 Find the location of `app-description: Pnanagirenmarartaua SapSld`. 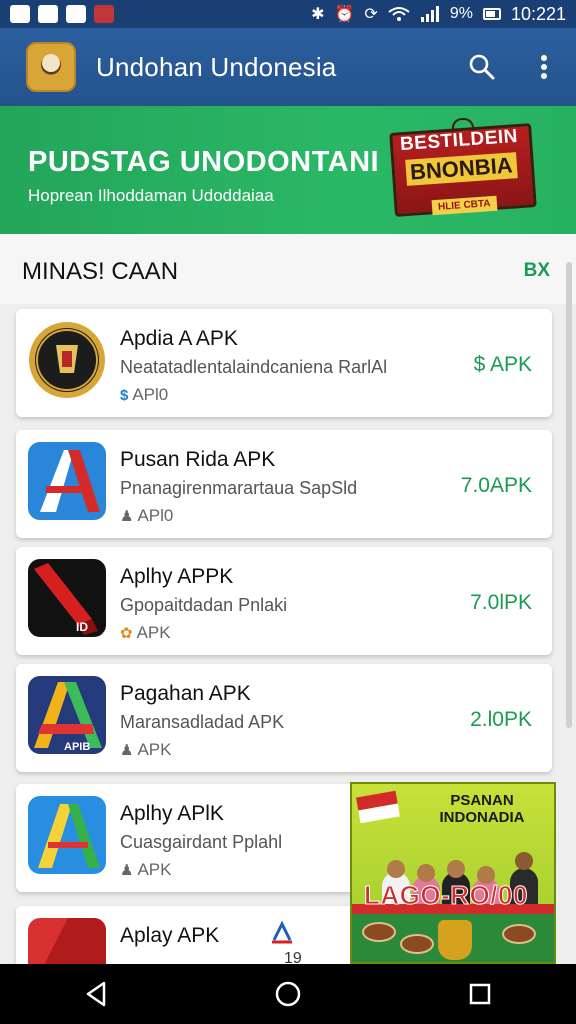

app-description: Pnanagirenmarartaua SapSld is located at coordinates (239, 488).